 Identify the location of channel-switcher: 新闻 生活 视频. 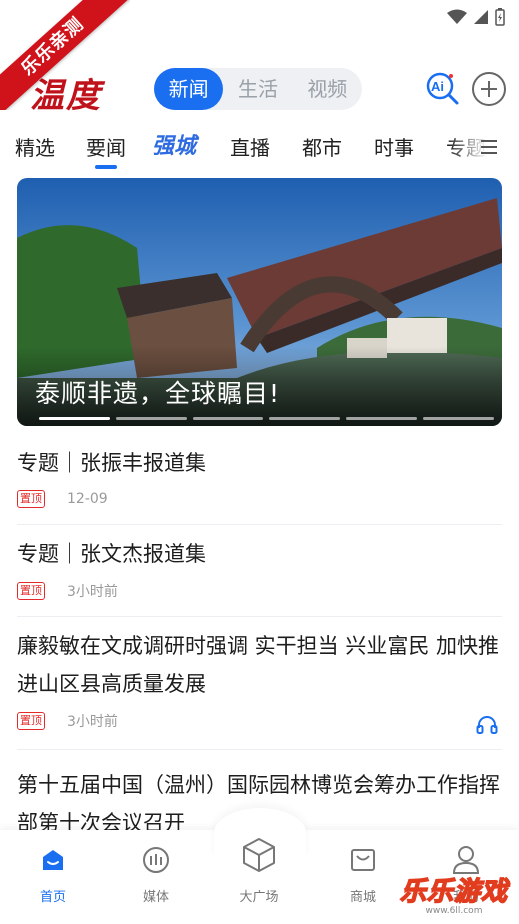
(258, 89).